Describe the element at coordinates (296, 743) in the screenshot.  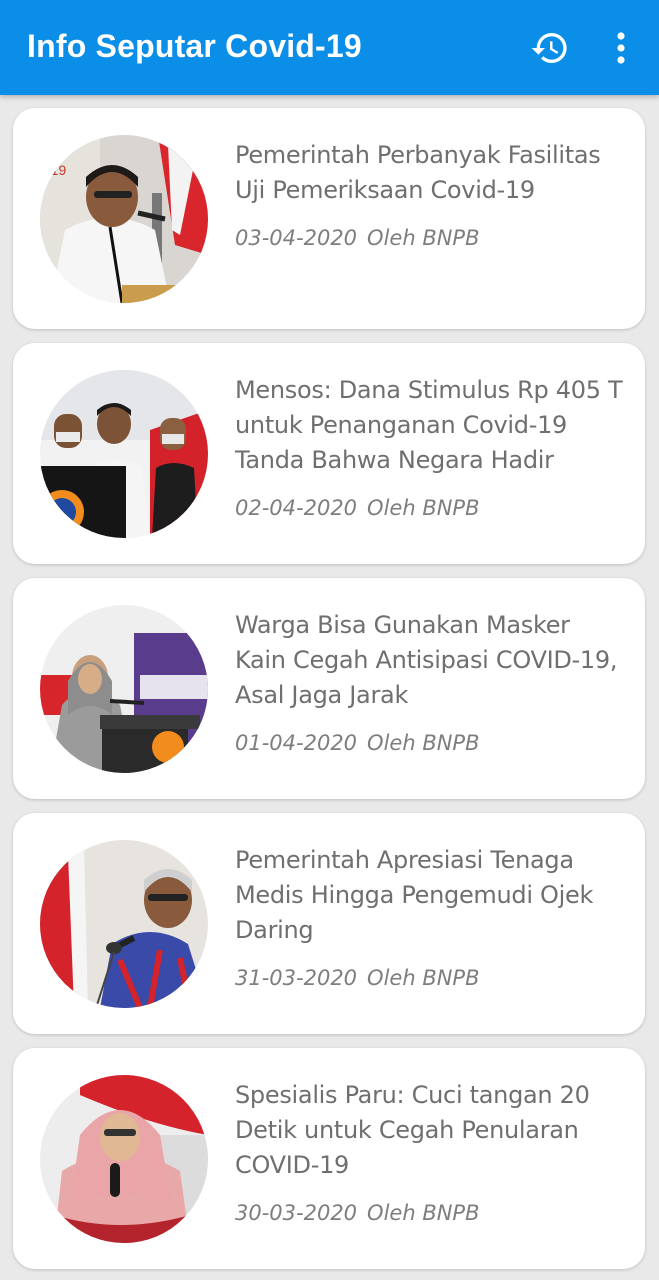
I see `news-date: 01-04-2020` at that location.